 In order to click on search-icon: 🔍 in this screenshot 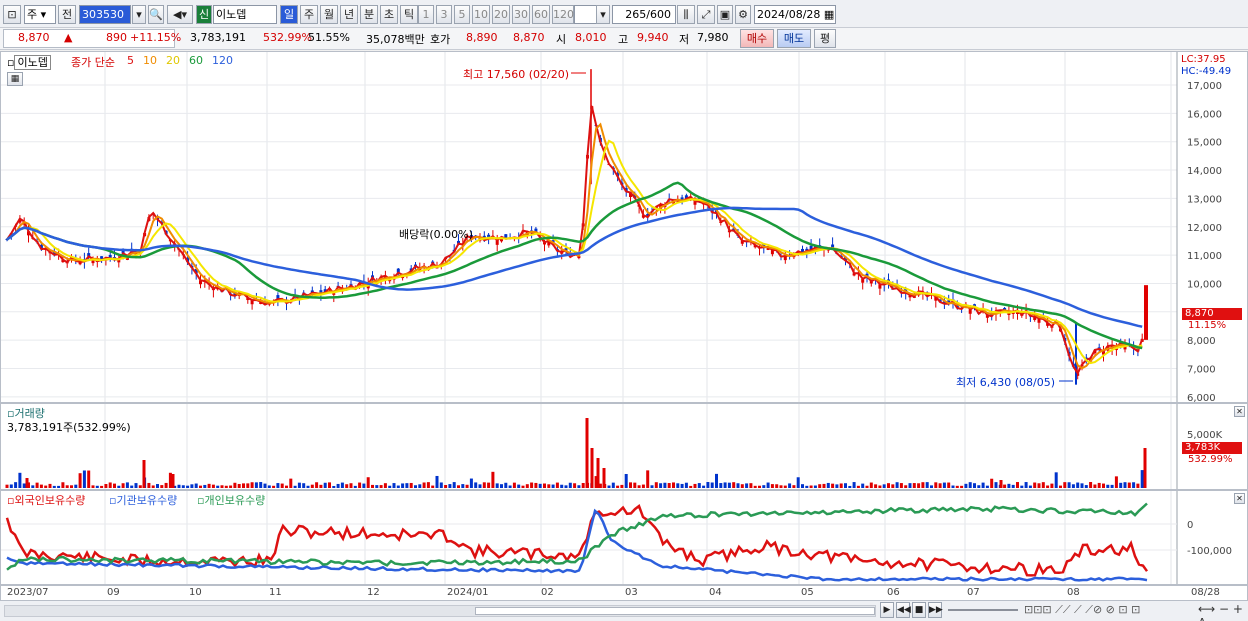, I will do `click(156, 14)`.